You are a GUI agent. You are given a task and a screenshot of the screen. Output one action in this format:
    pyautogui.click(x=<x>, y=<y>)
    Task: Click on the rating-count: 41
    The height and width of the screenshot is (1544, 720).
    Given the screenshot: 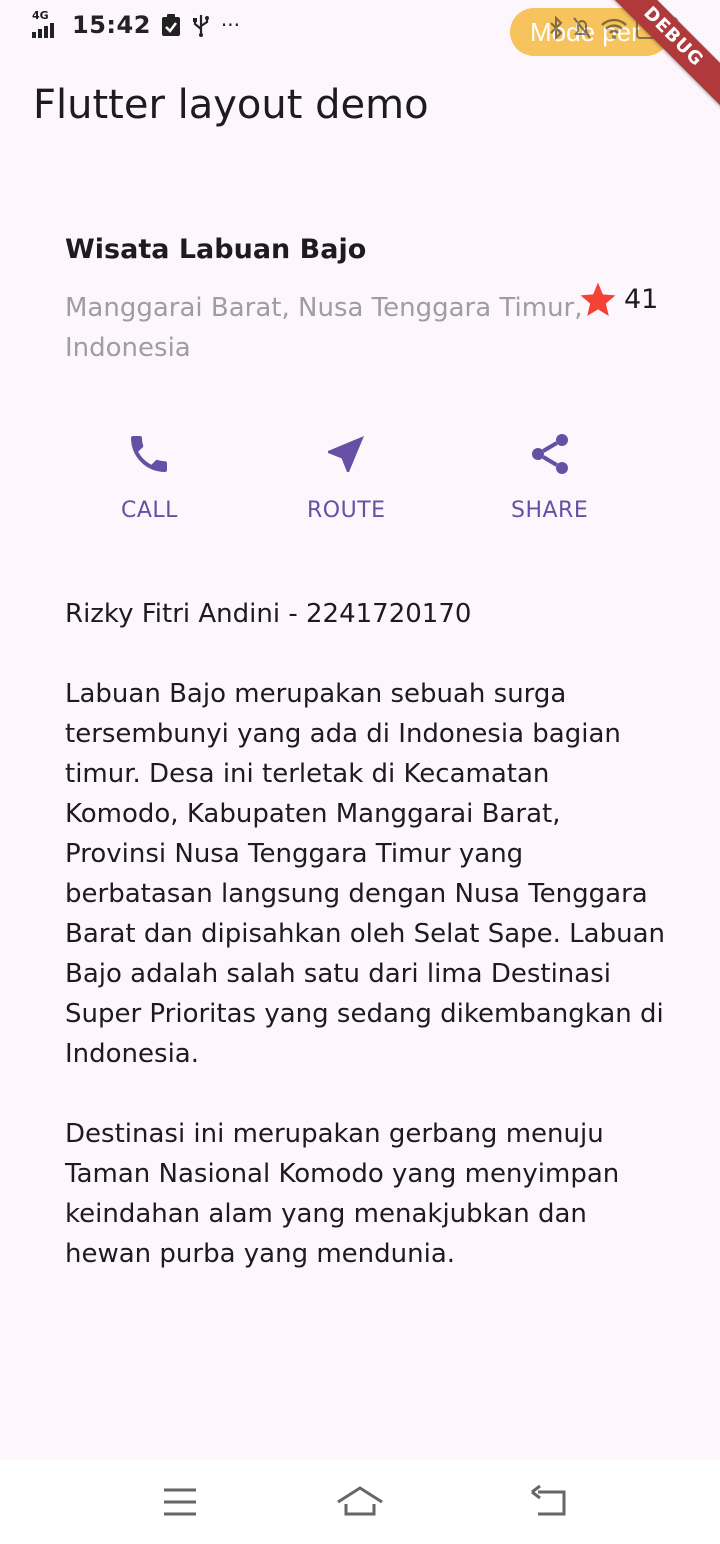 What is the action you would take?
    pyautogui.click(x=641, y=299)
    